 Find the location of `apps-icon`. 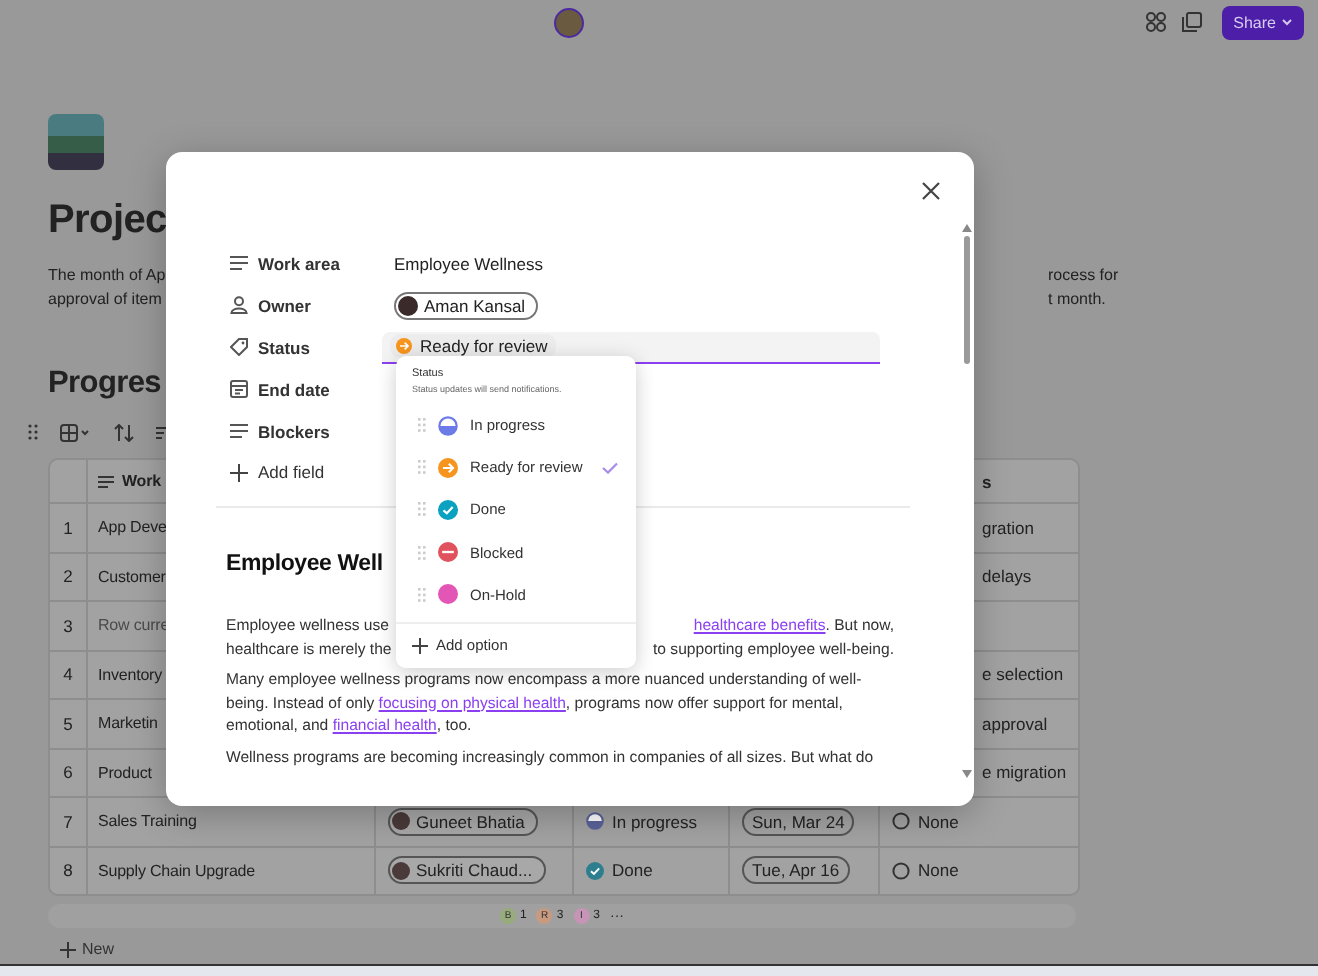

apps-icon is located at coordinates (1155, 22).